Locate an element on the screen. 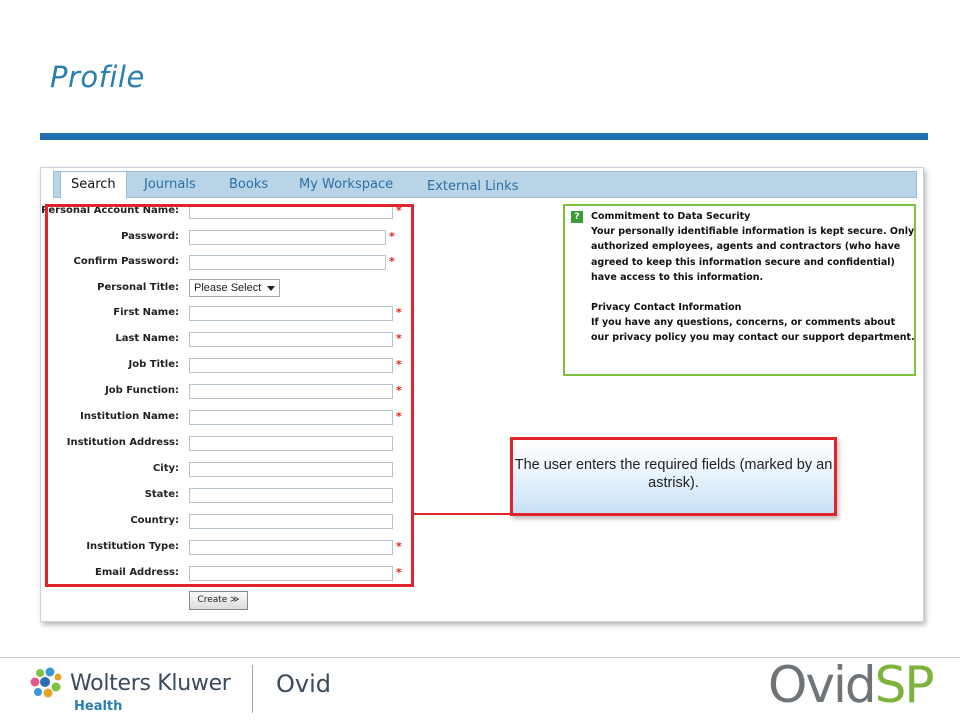 This screenshot has width=960, height=720. security-heading: Commitment to Data Security is located at coordinates (671, 216).